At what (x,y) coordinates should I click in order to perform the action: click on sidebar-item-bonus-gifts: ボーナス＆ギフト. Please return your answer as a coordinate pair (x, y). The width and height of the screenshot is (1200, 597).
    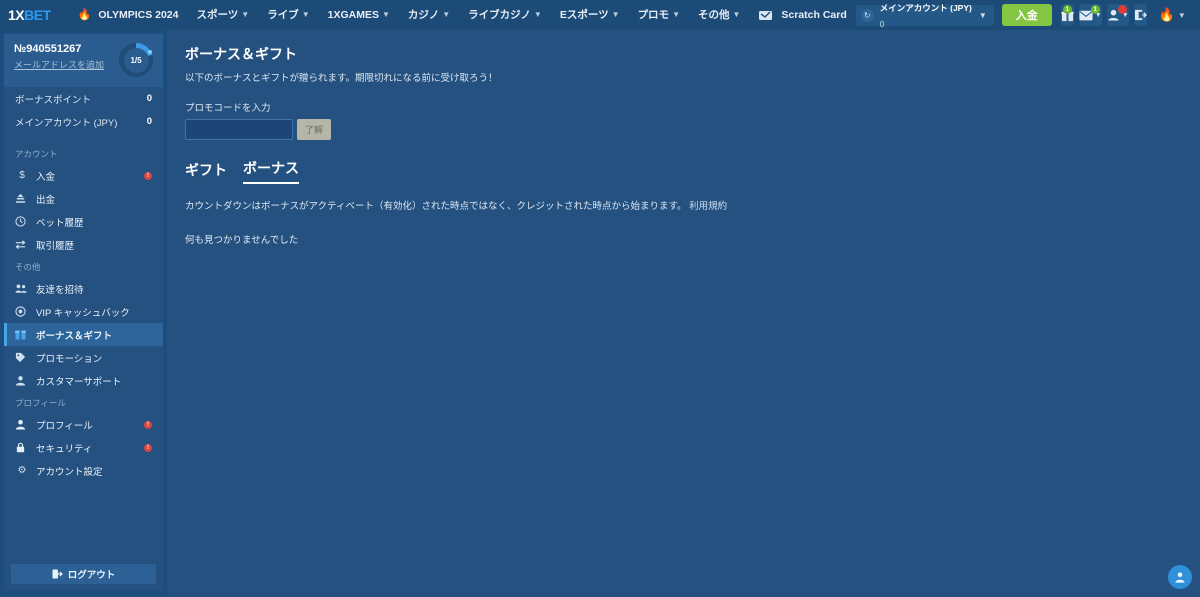
    Looking at the image, I should click on (83, 334).